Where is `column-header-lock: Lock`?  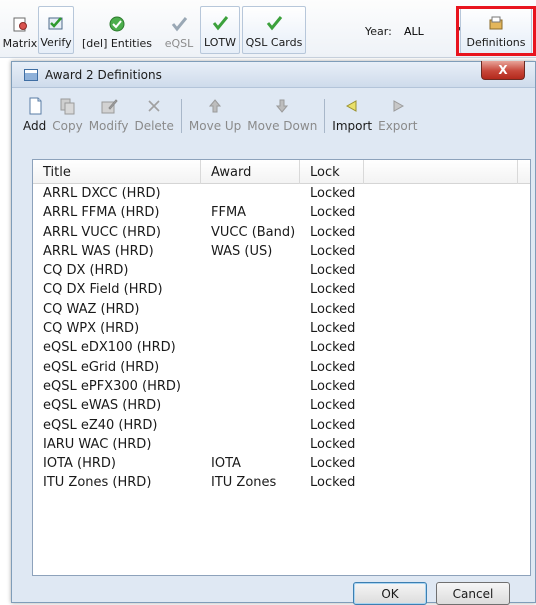 column-header-lock: Lock is located at coordinates (332, 172).